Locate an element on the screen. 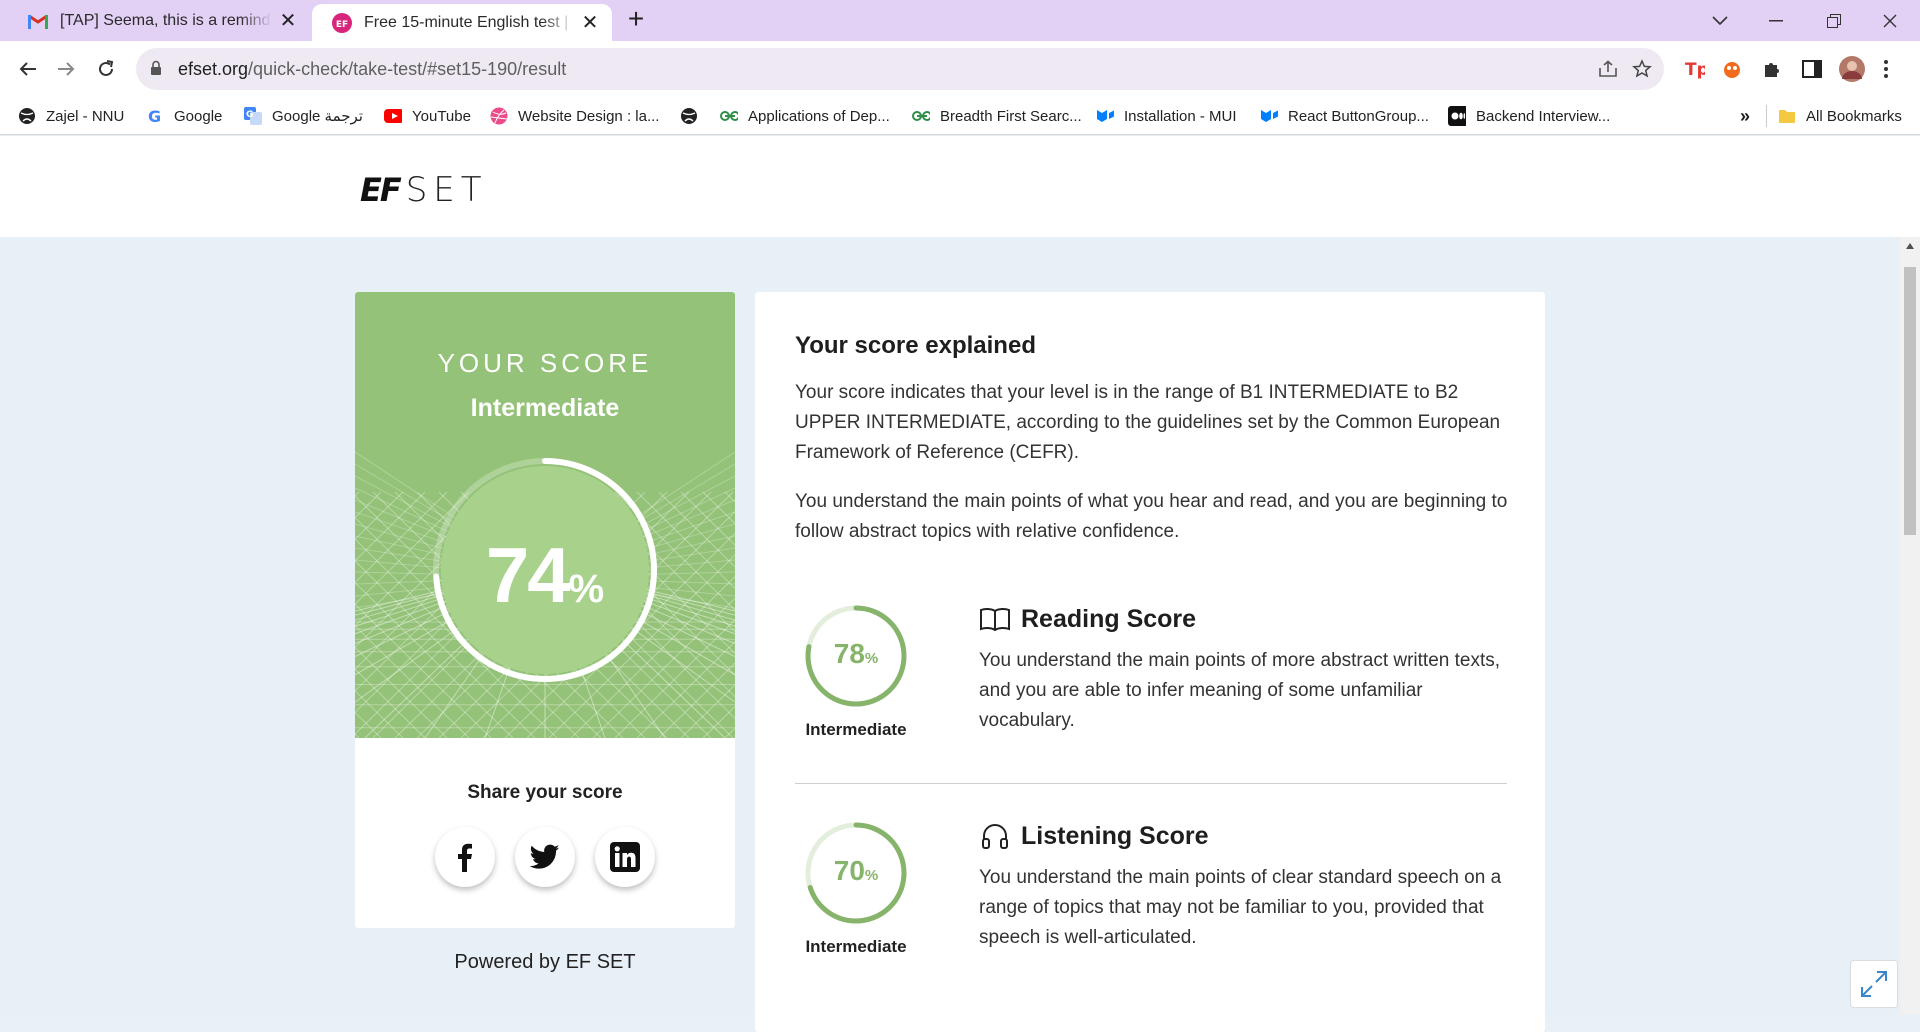  back-icon is located at coordinates (28, 69).